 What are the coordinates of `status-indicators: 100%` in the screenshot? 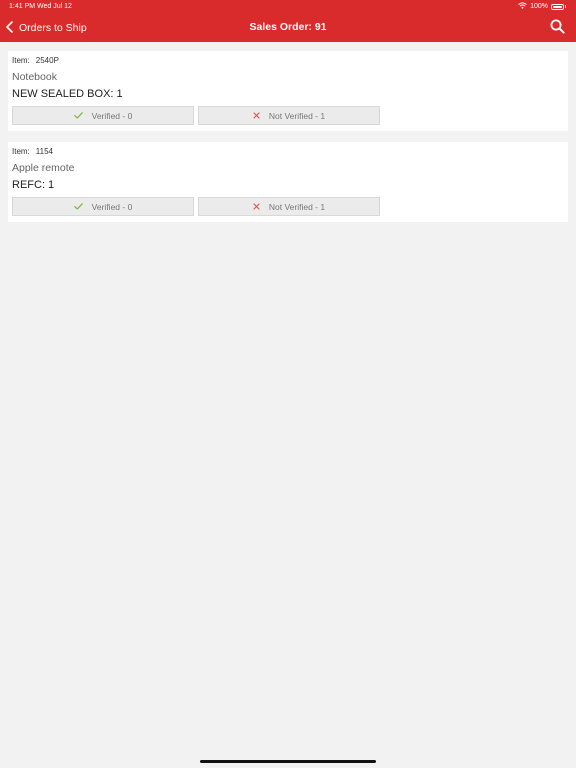 It's located at (542, 6).